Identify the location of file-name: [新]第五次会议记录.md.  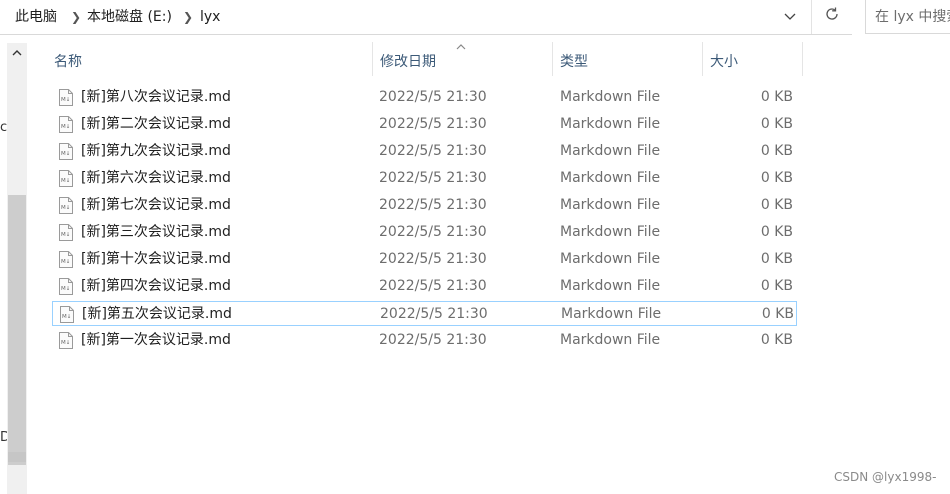
(157, 314).